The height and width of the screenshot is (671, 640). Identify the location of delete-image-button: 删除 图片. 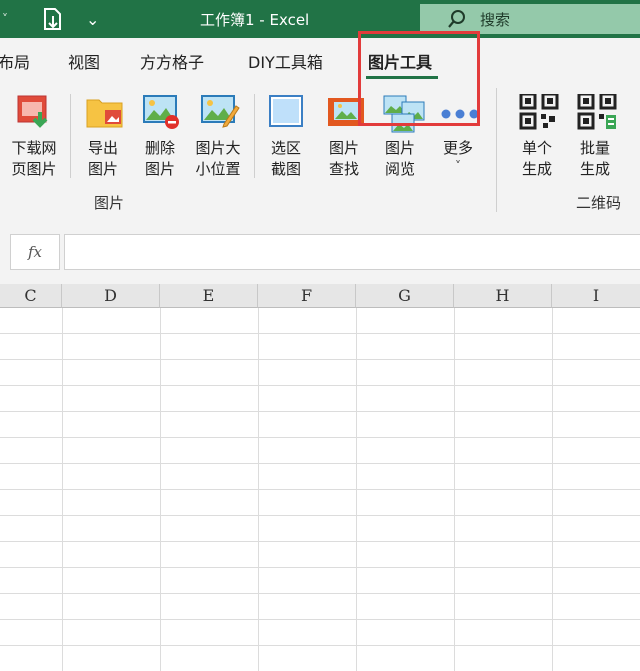
(160, 132).